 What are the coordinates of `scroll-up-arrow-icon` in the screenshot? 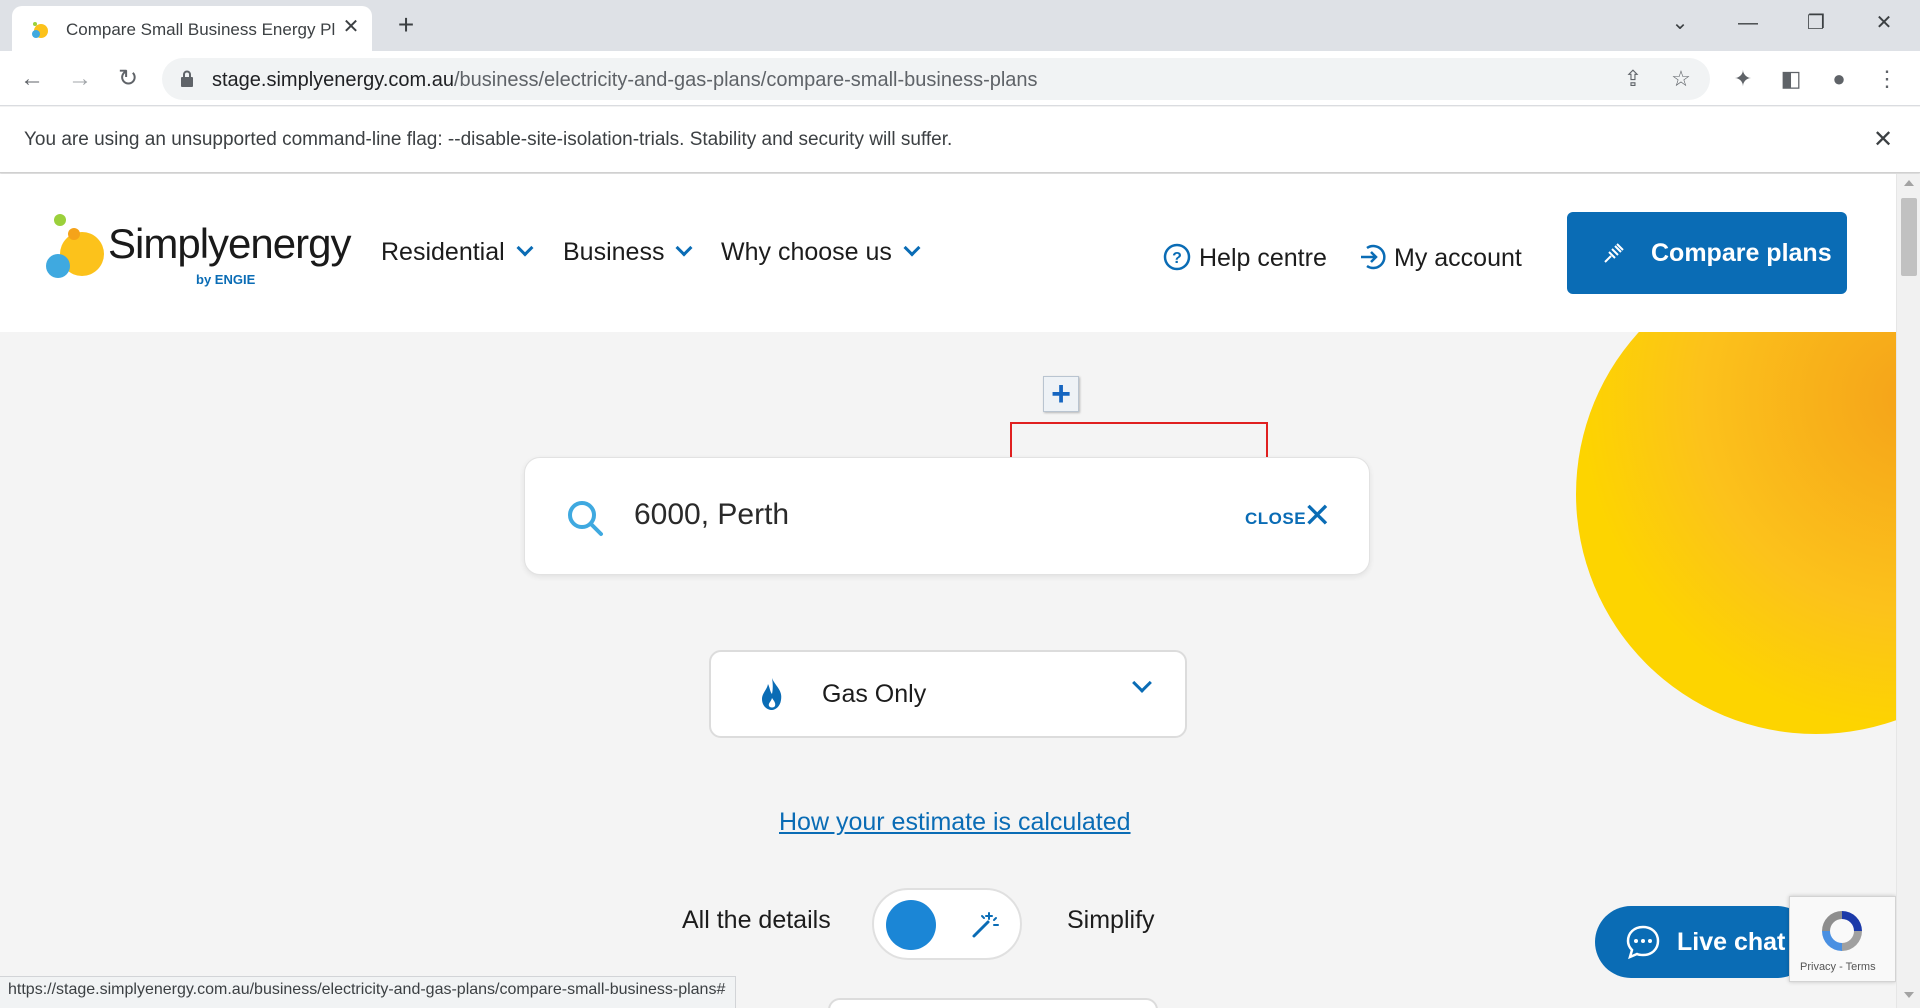 It's located at (1909, 183).